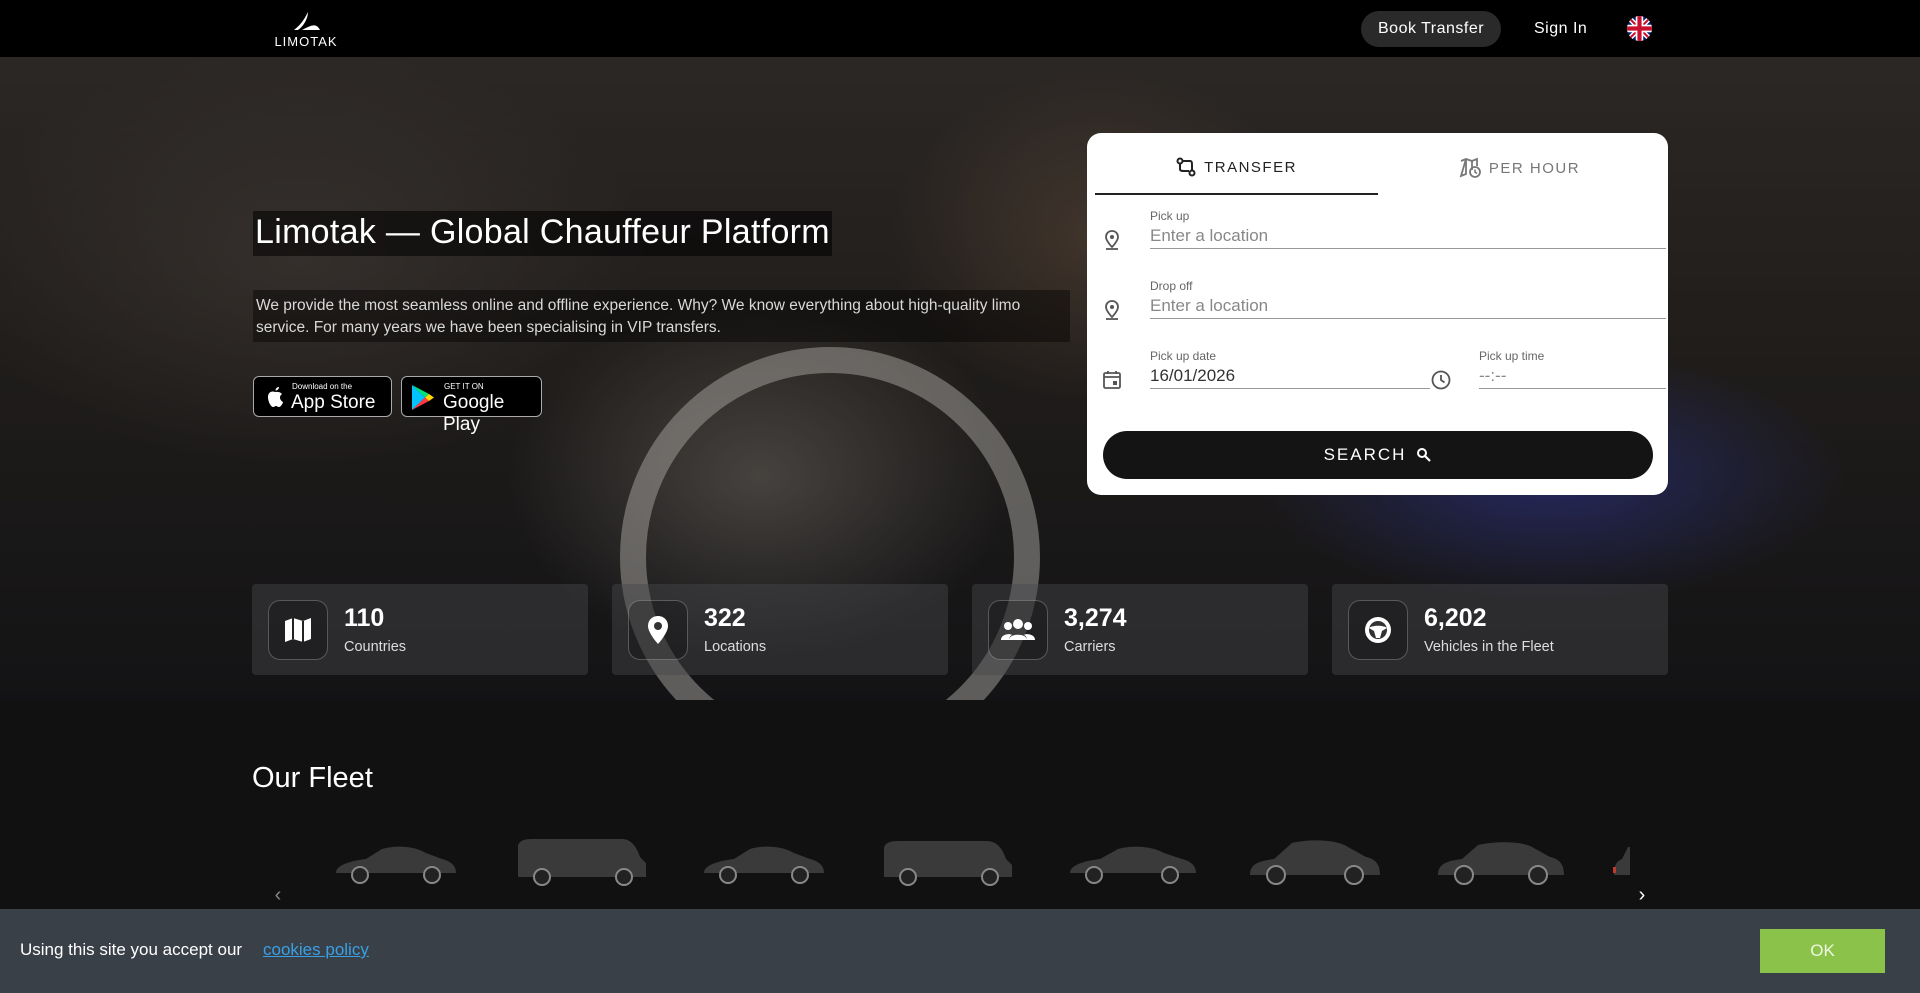 Image resolution: width=1920 pixels, height=993 pixels. I want to click on pickup-time-field: Pick up time, so click(1548, 371).